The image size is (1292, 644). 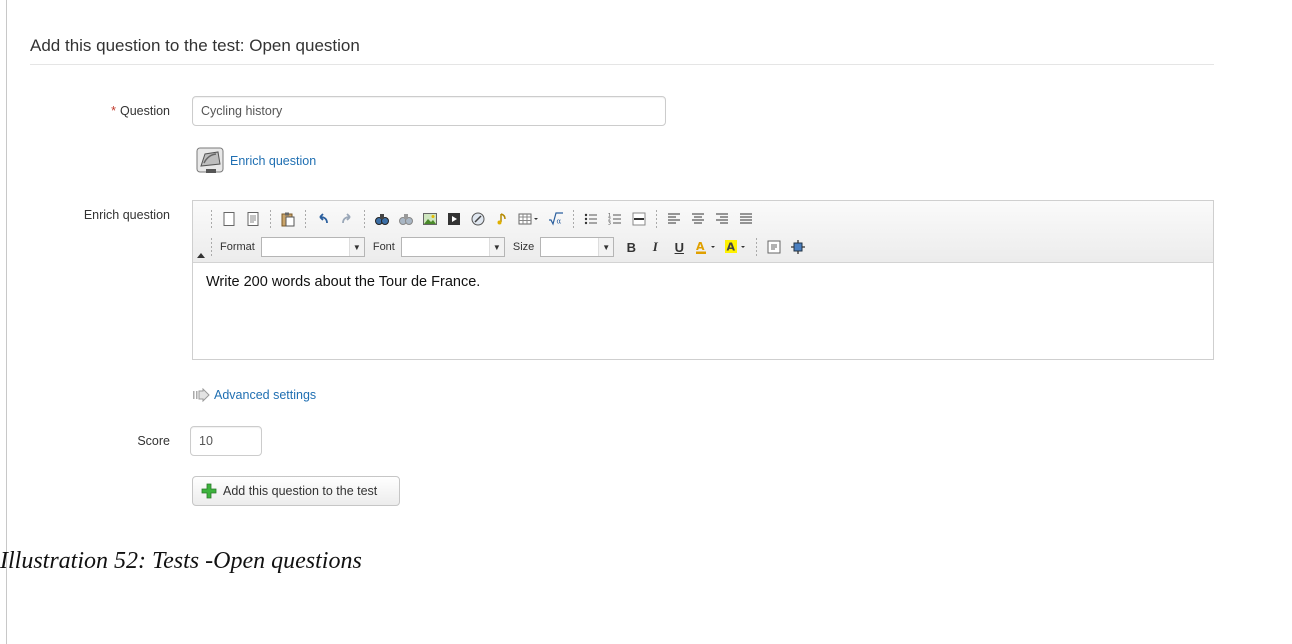 I want to click on bulleted-list-icon, so click(x=590, y=219).